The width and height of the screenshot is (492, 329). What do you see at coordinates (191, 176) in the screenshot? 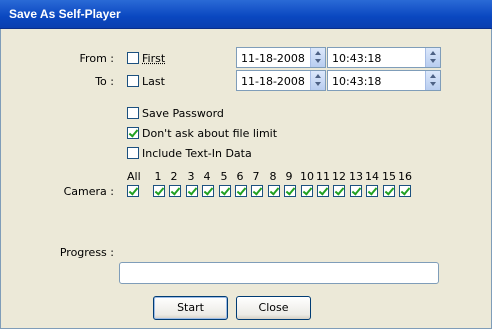
I see `camera-number-3: 3` at bounding box center [191, 176].